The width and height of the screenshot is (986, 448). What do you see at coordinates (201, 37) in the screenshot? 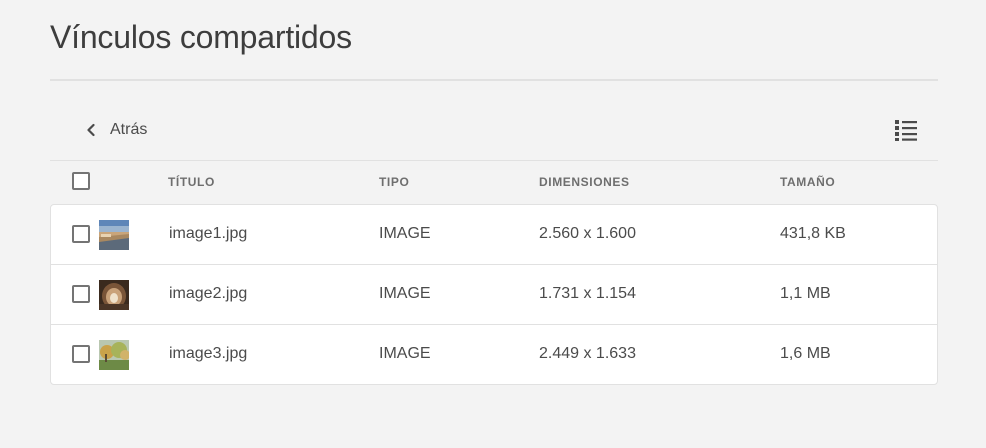
I see `page-title: Vínculos compartidos` at bounding box center [201, 37].